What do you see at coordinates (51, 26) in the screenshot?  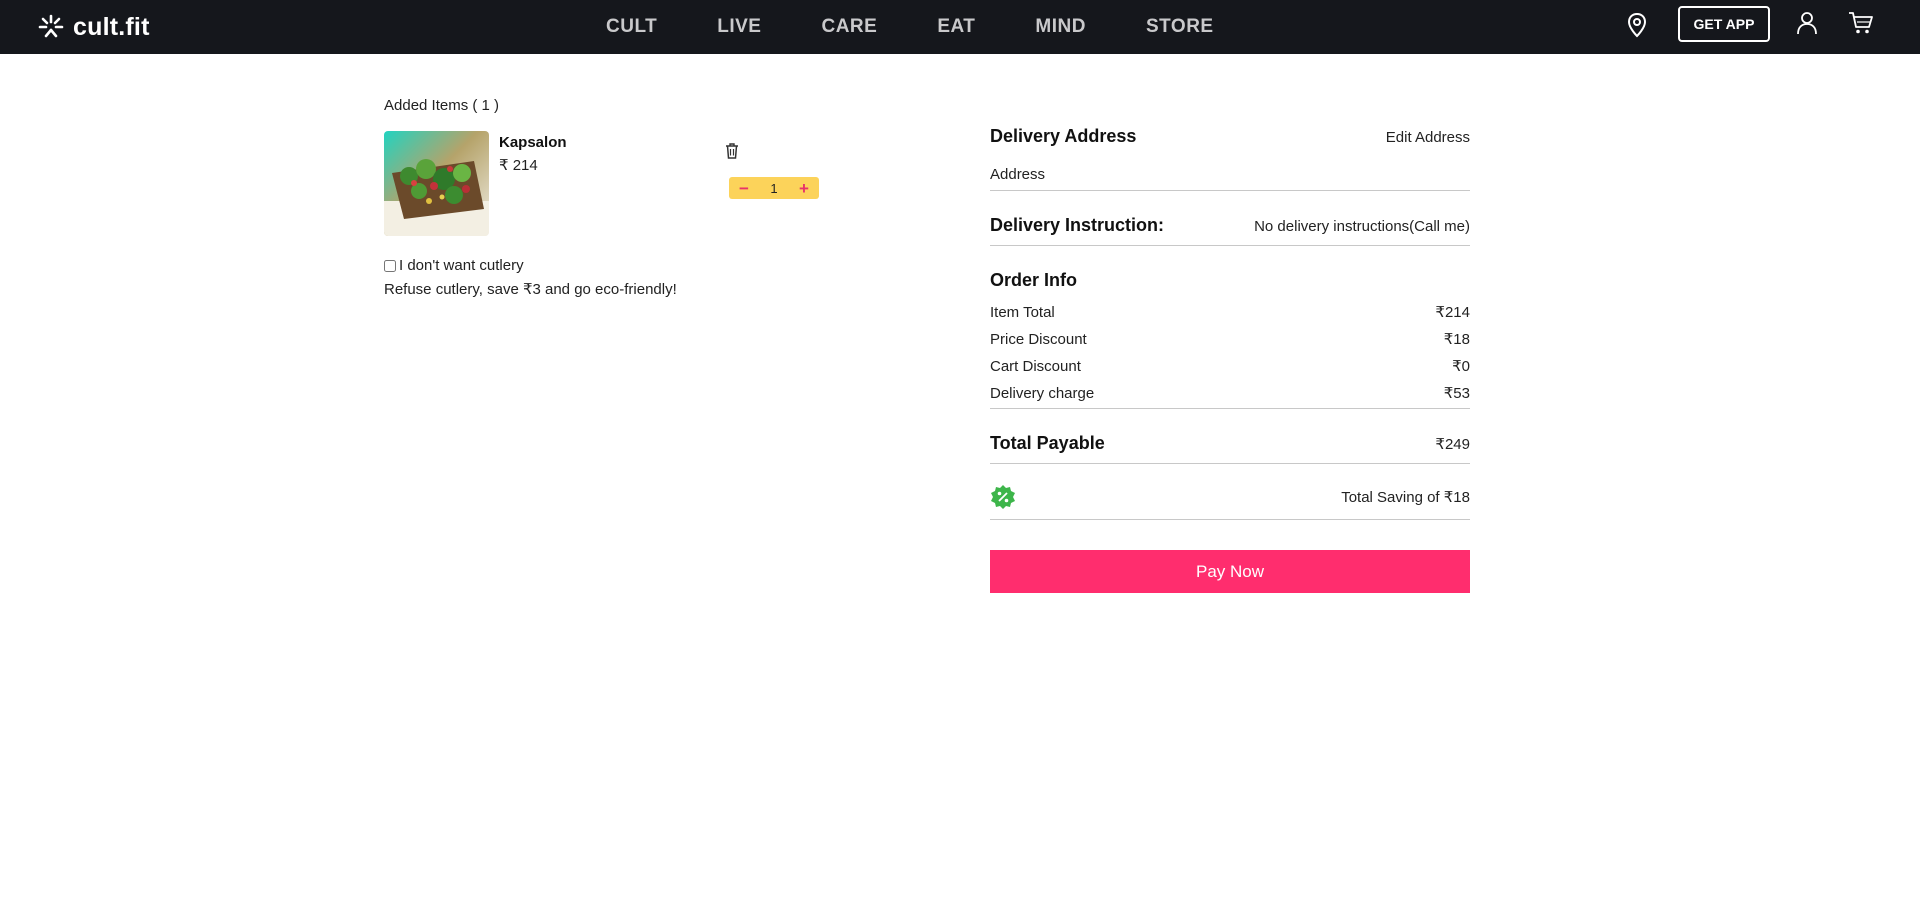 I see `cult-fit-logo-icon` at bounding box center [51, 26].